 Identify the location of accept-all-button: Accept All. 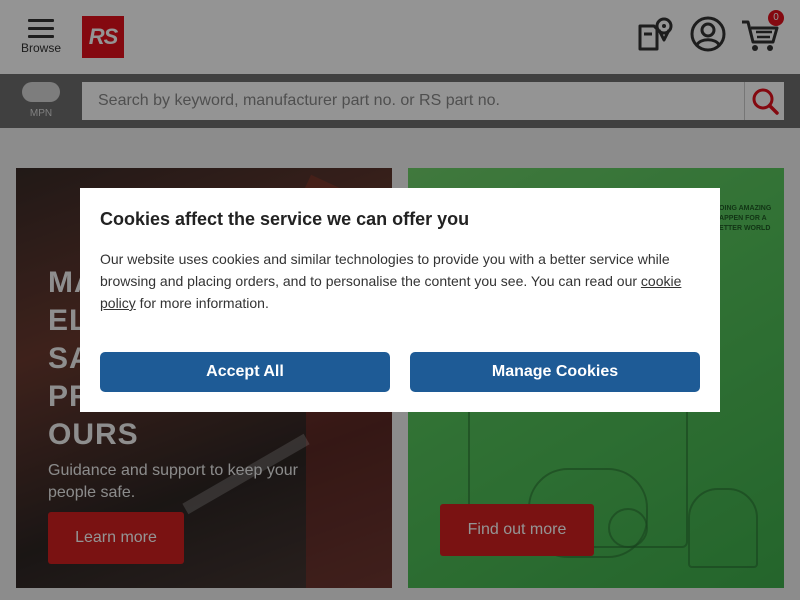
(245, 372).